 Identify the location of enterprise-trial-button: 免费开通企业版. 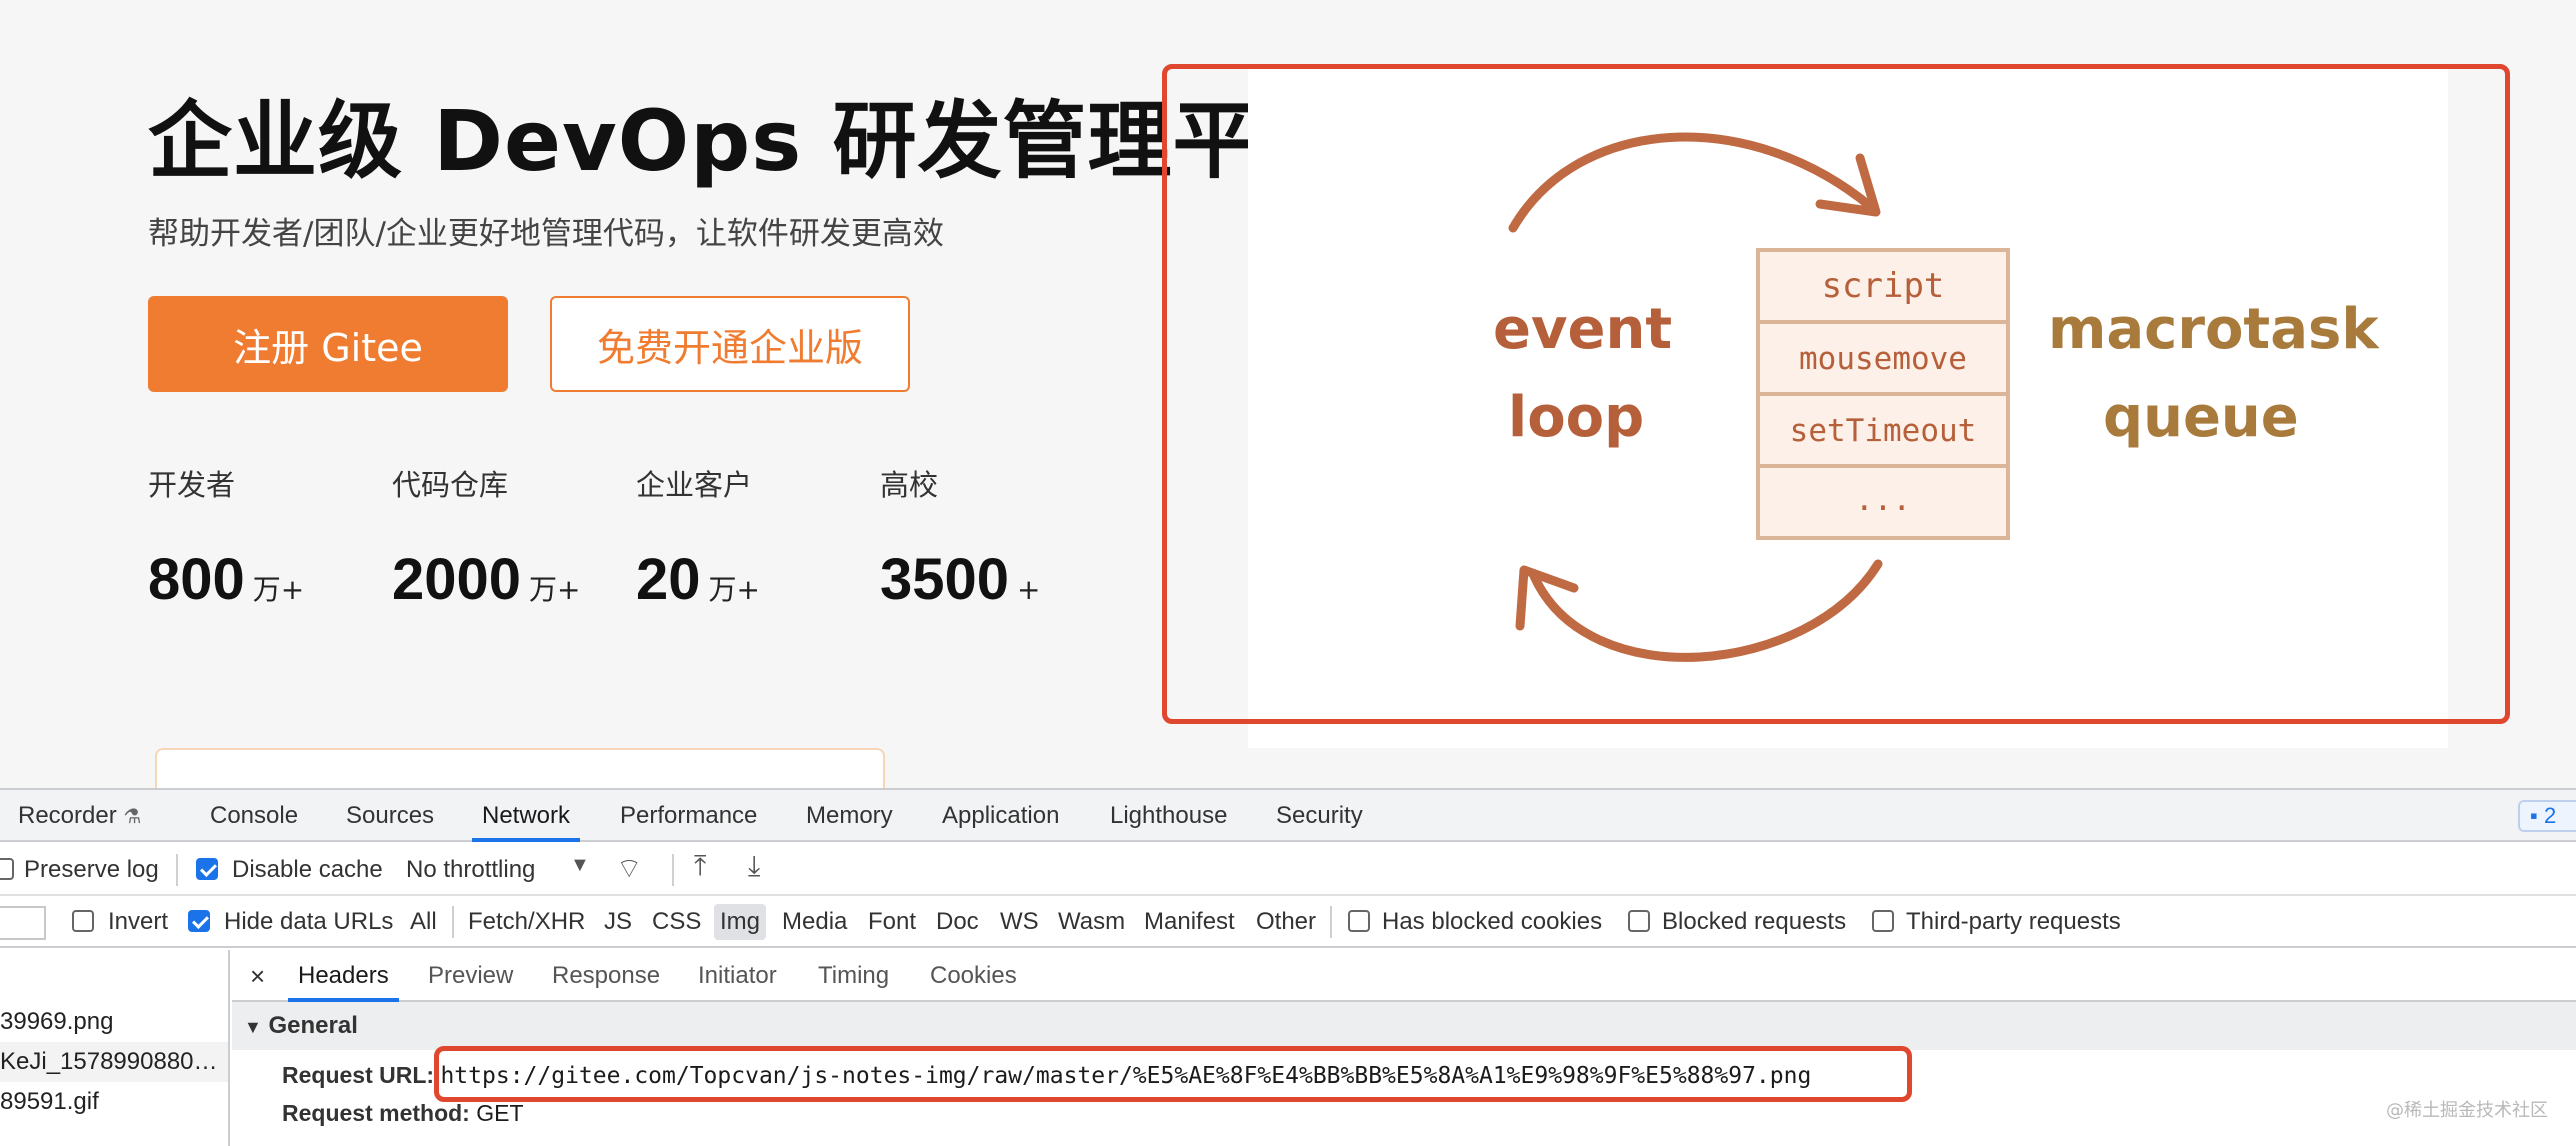
(730, 344).